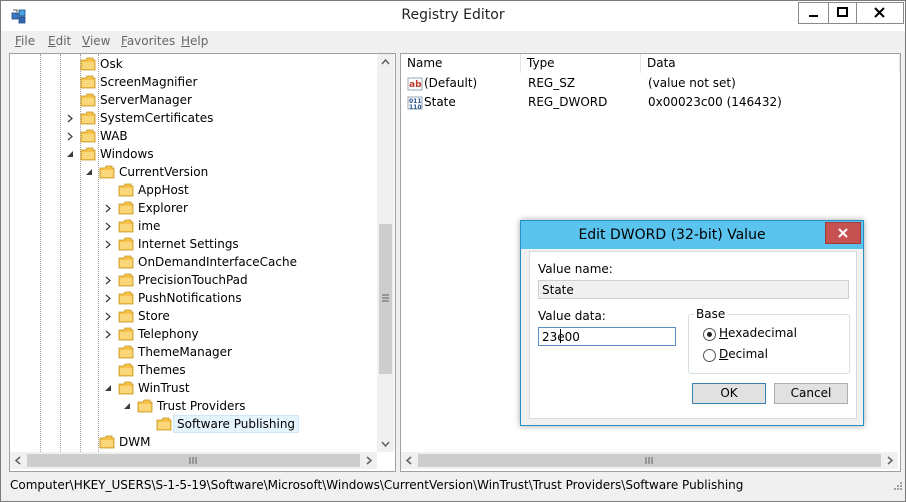 This screenshot has height=502, width=906. Describe the element at coordinates (59, 41) in the screenshot. I see `menu-edit: Edit` at that location.